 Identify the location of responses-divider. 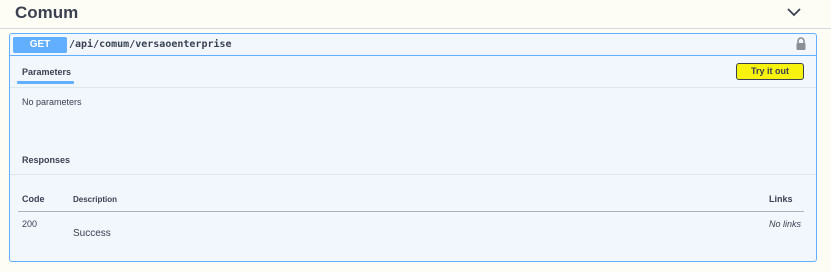
(413, 174).